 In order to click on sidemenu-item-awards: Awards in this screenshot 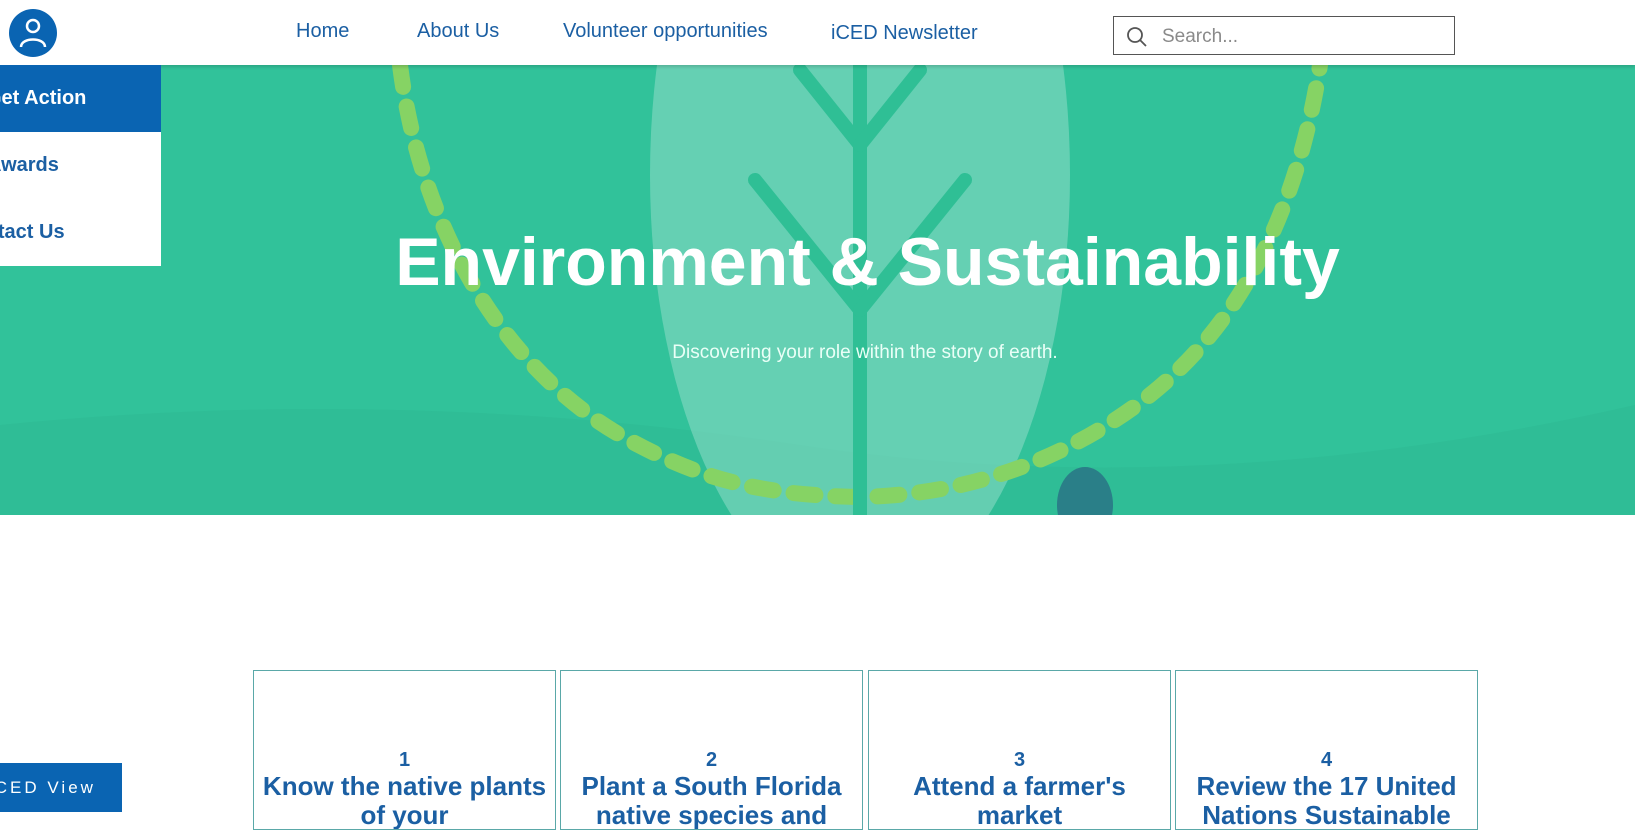, I will do `click(80, 165)`.